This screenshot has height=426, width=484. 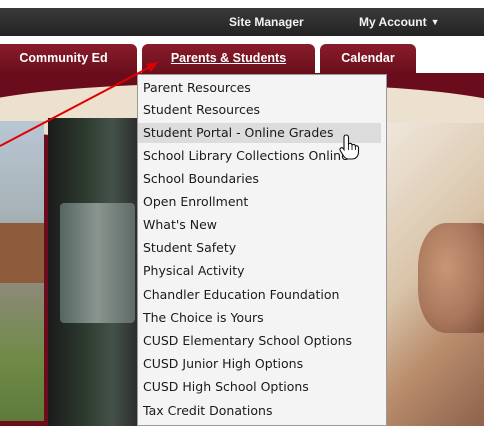 I want to click on site-manager-link: Site Manager, so click(x=266, y=22).